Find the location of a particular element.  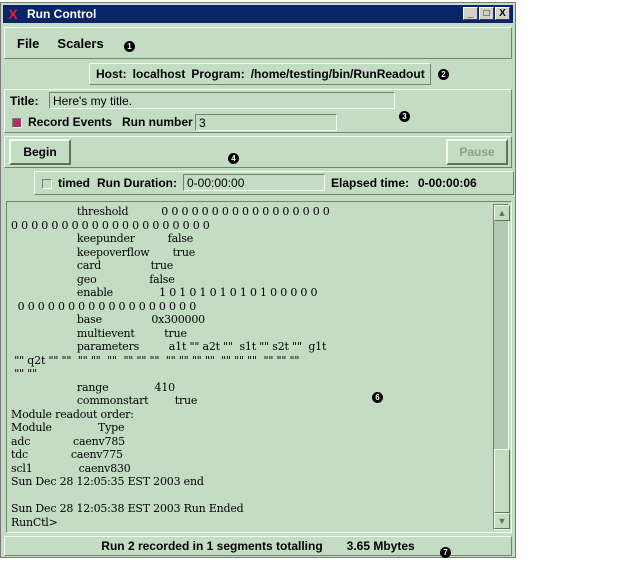

tk-app-icon: X is located at coordinates (13, 14).